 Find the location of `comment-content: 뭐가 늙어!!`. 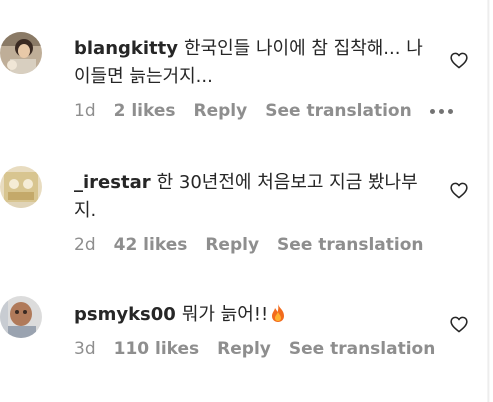

comment-content: 뭐가 늙어!! is located at coordinates (225, 314).